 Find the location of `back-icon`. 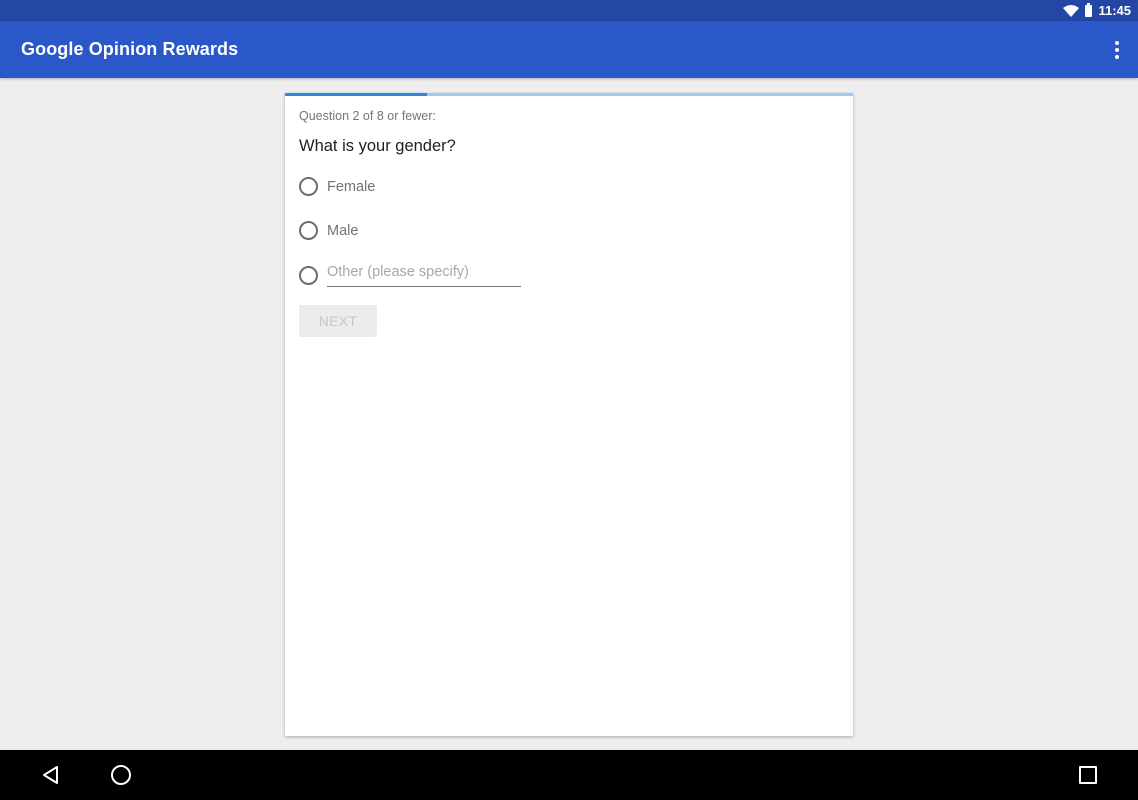

back-icon is located at coordinates (50, 775).